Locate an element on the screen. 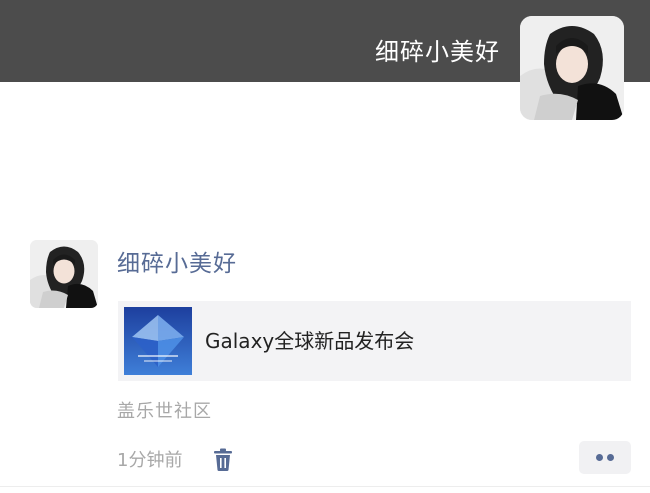 This screenshot has width=650, height=493. profile-name: 细碎小美好 is located at coordinates (437, 52).